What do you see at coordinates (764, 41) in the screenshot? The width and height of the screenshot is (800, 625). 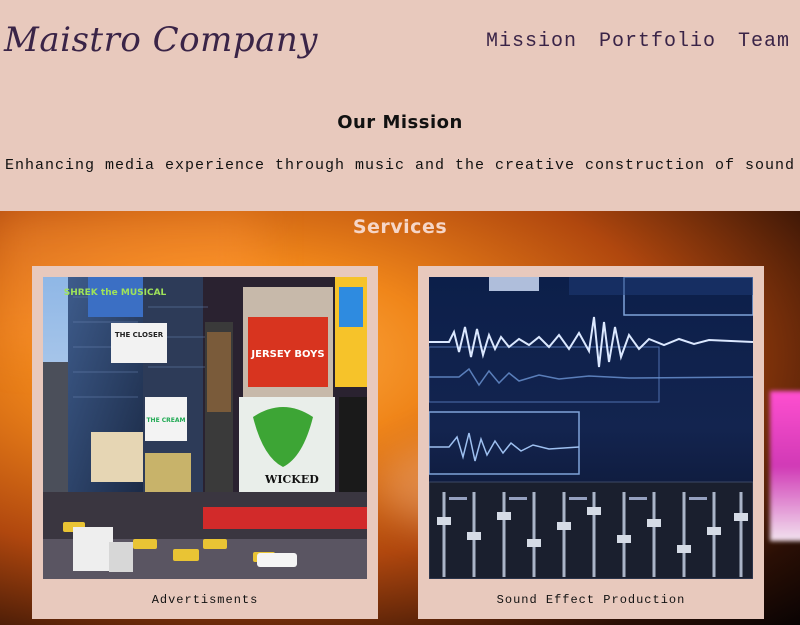 I see `nav-link-team: Team` at bounding box center [764, 41].